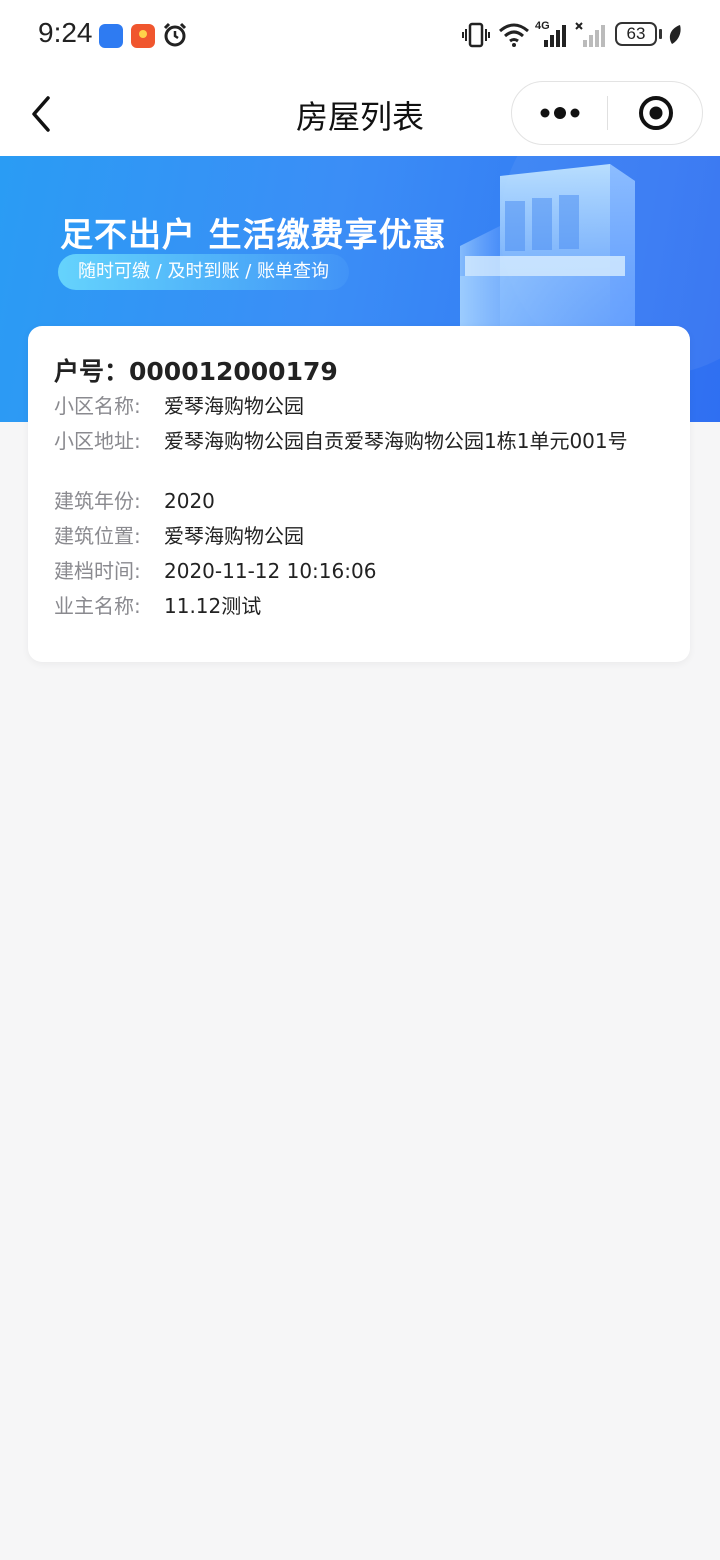  What do you see at coordinates (560, 113) in the screenshot?
I see `more-dots-icon` at bounding box center [560, 113].